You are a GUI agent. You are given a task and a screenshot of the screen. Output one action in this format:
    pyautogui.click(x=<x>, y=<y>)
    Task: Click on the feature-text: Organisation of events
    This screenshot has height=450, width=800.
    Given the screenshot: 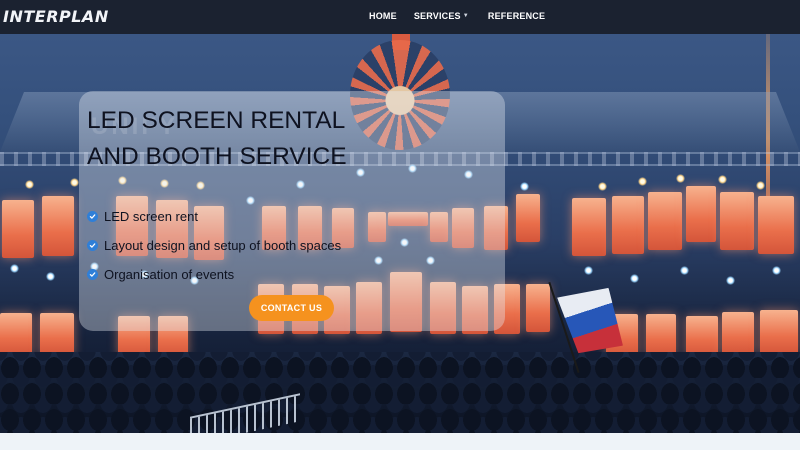 What is the action you would take?
    pyautogui.click(x=169, y=274)
    